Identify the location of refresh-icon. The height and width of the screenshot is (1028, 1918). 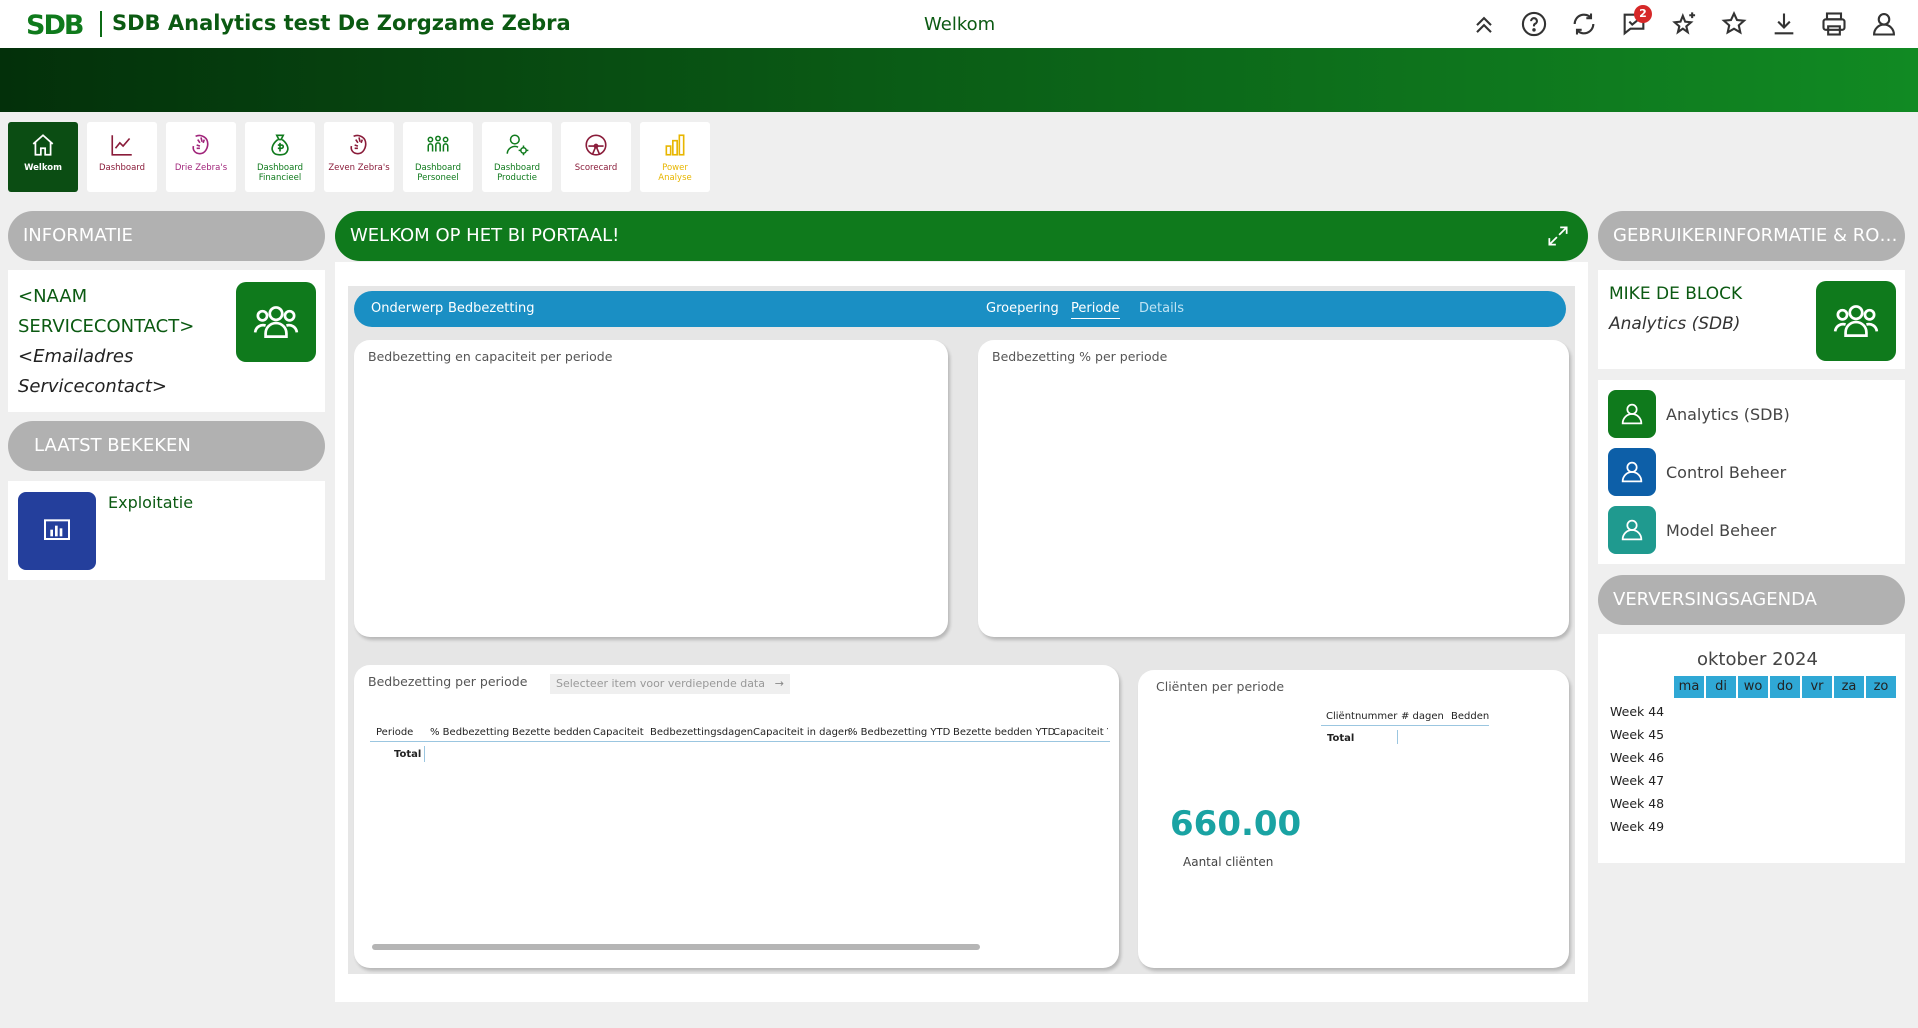
(1584, 24).